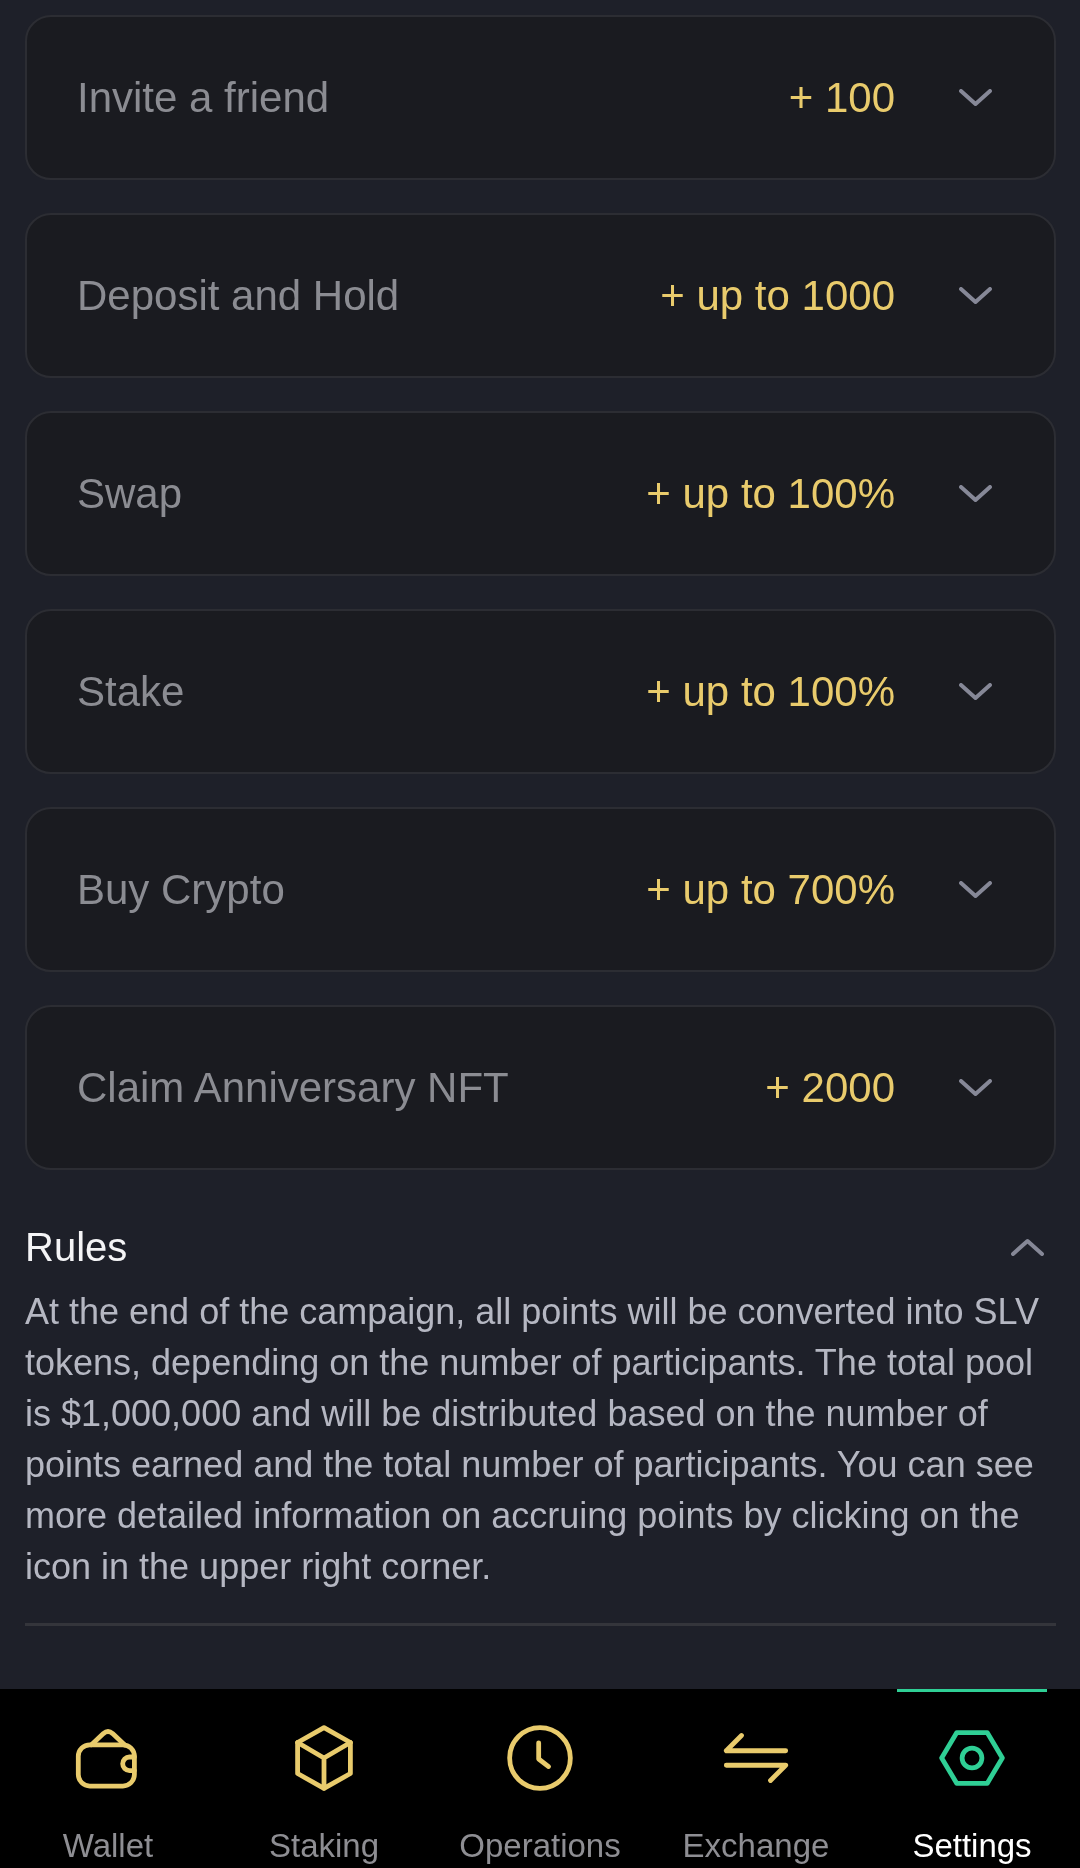  What do you see at coordinates (131, 691) in the screenshot?
I see `task-label: Stake` at bounding box center [131, 691].